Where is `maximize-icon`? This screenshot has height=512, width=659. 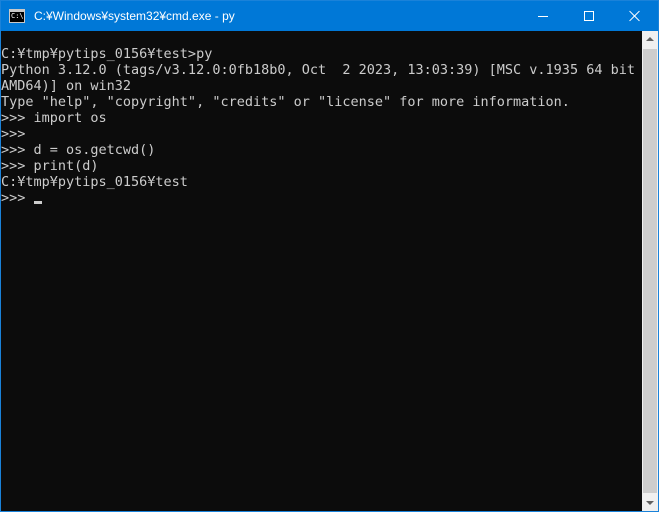
maximize-icon is located at coordinates (589, 16).